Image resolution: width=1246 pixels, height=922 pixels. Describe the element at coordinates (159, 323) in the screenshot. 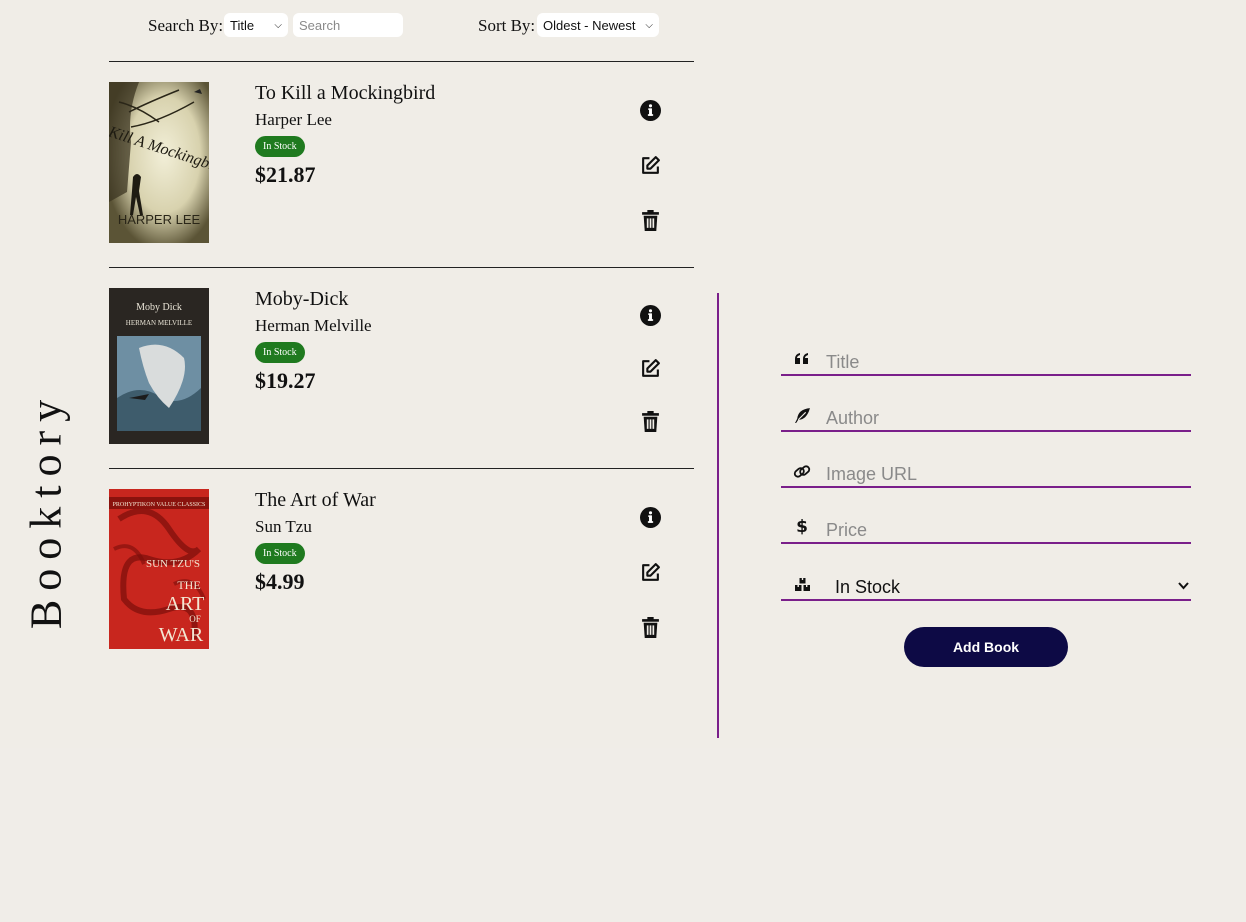

I see `cover-author-text: HERMAN MELVILLE` at that location.